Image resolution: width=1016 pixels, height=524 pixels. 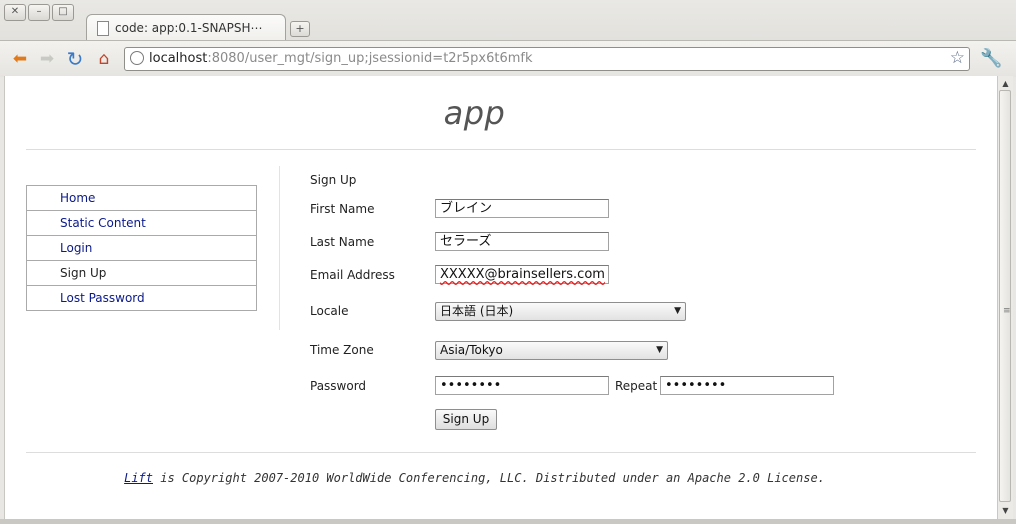 I want to click on page-icon, so click(x=103, y=28).